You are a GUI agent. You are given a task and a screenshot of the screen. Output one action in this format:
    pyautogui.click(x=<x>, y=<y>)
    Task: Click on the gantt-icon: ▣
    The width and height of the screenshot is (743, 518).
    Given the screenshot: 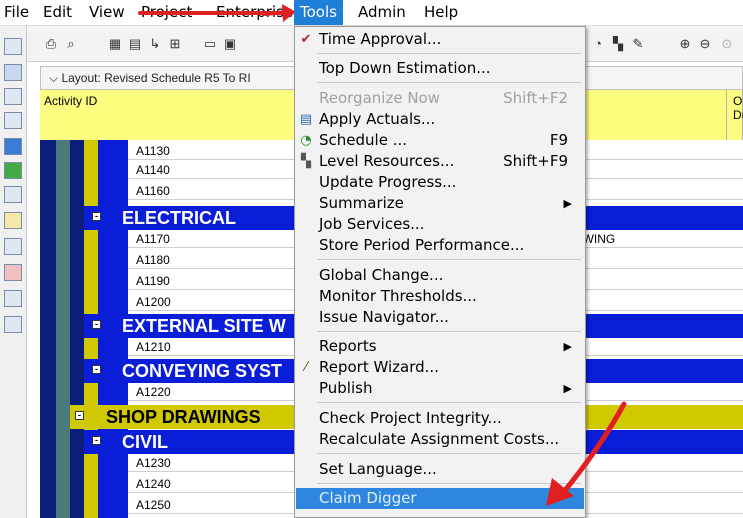 What is the action you would take?
    pyautogui.click(x=230, y=43)
    